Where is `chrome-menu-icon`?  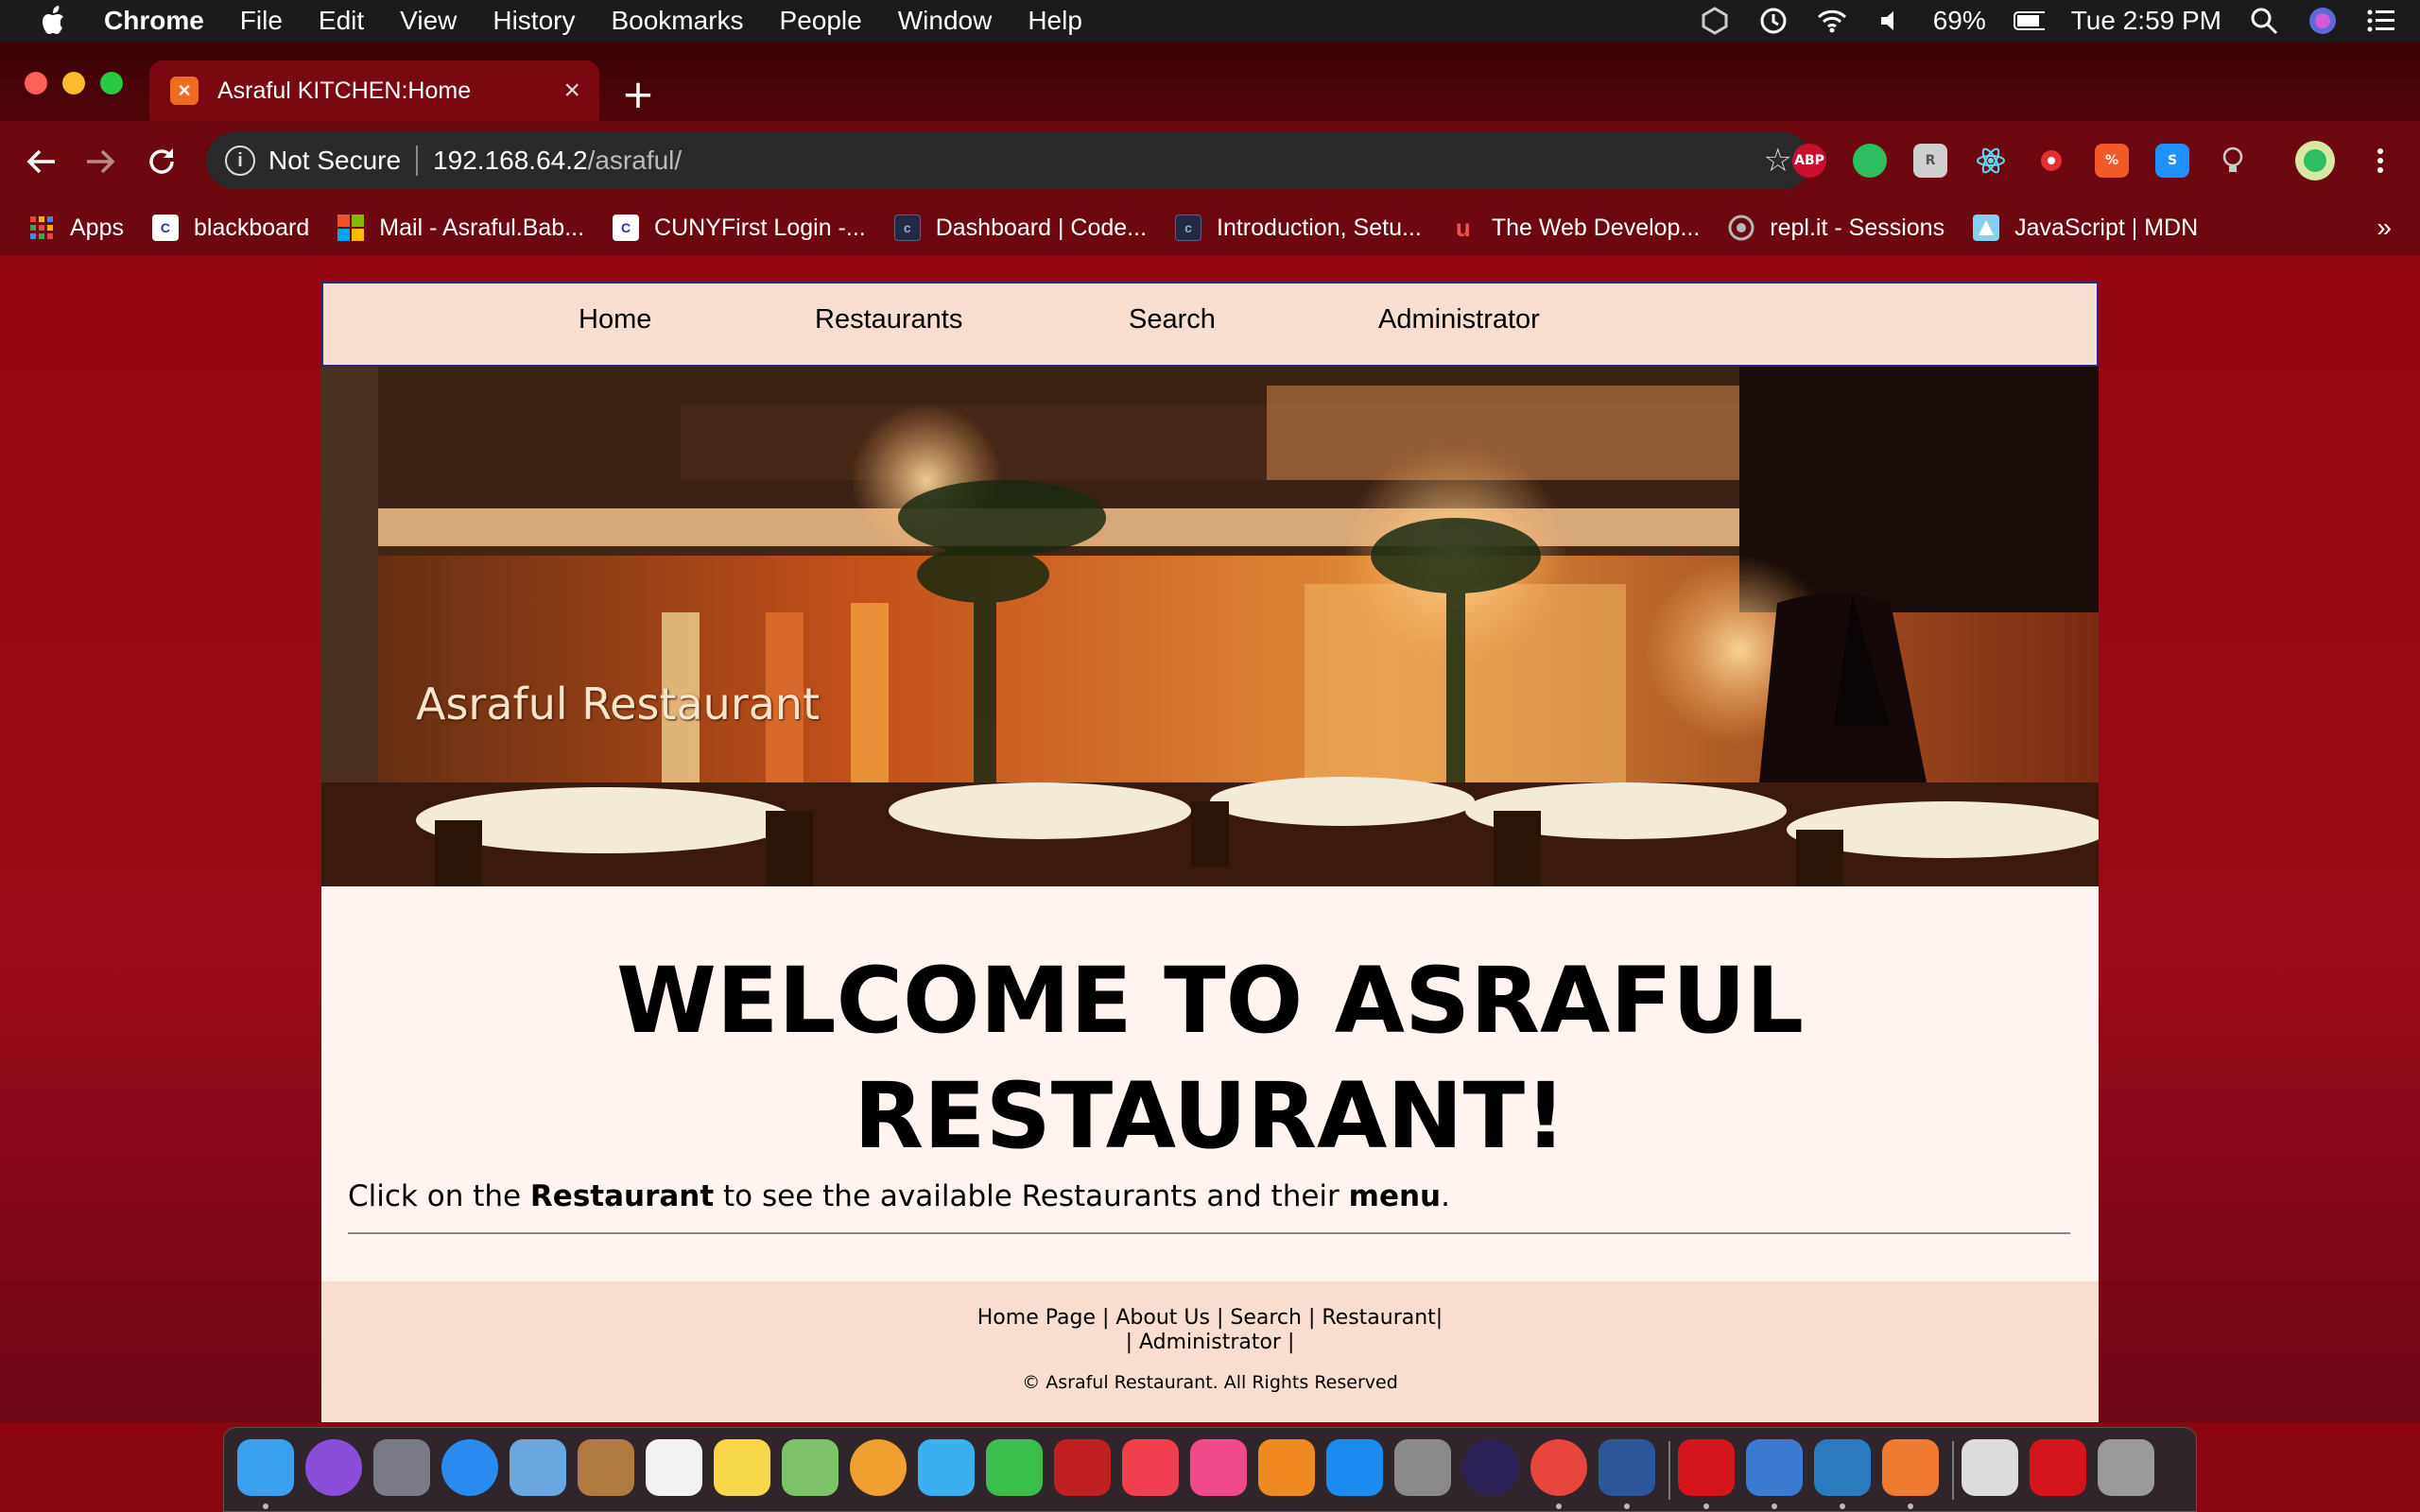
chrome-menu-icon is located at coordinates (2380, 161).